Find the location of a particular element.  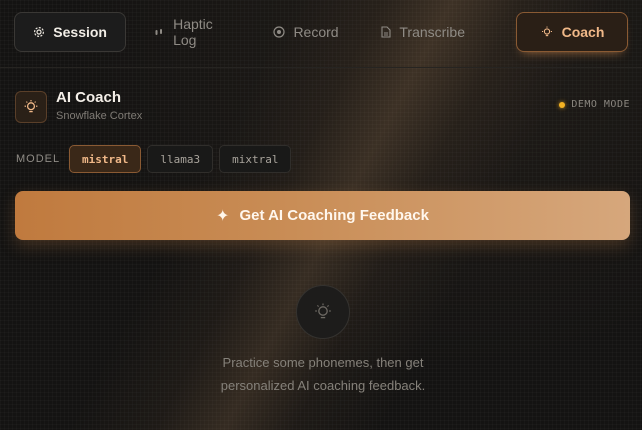

model-option-mistral: mistral is located at coordinates (105, 159).